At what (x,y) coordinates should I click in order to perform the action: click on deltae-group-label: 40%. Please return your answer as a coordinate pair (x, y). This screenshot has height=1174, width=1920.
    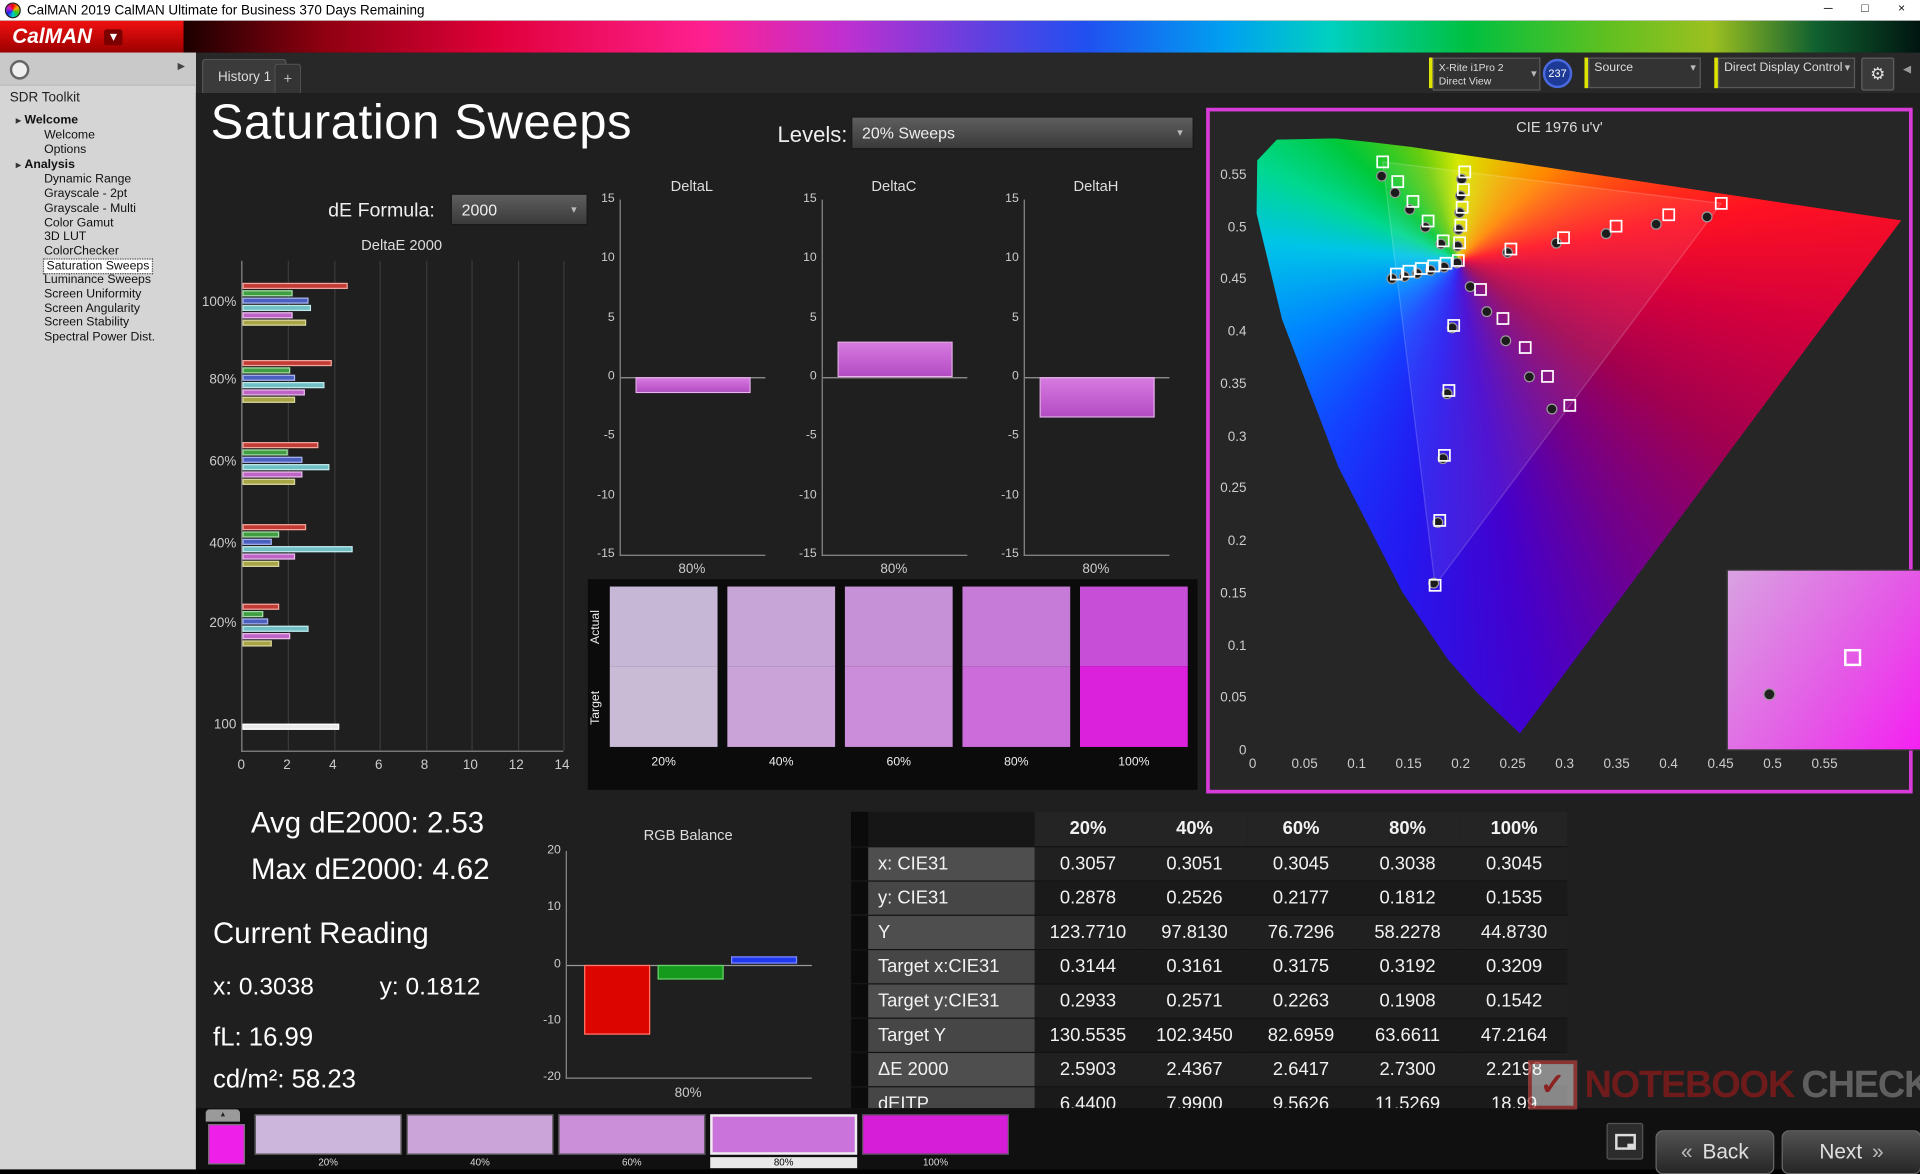
    Looking at the image, I should click on (223, 544).